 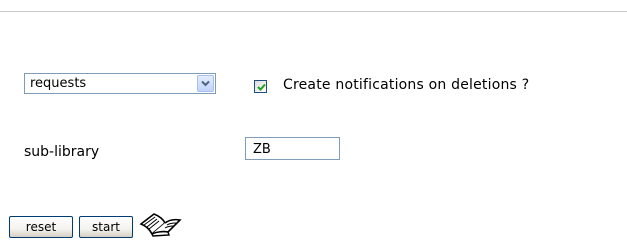 What do you see at coordinates (106, 227) in the screenshot?
I see `start-button: start` at bounding box center [106, 227].